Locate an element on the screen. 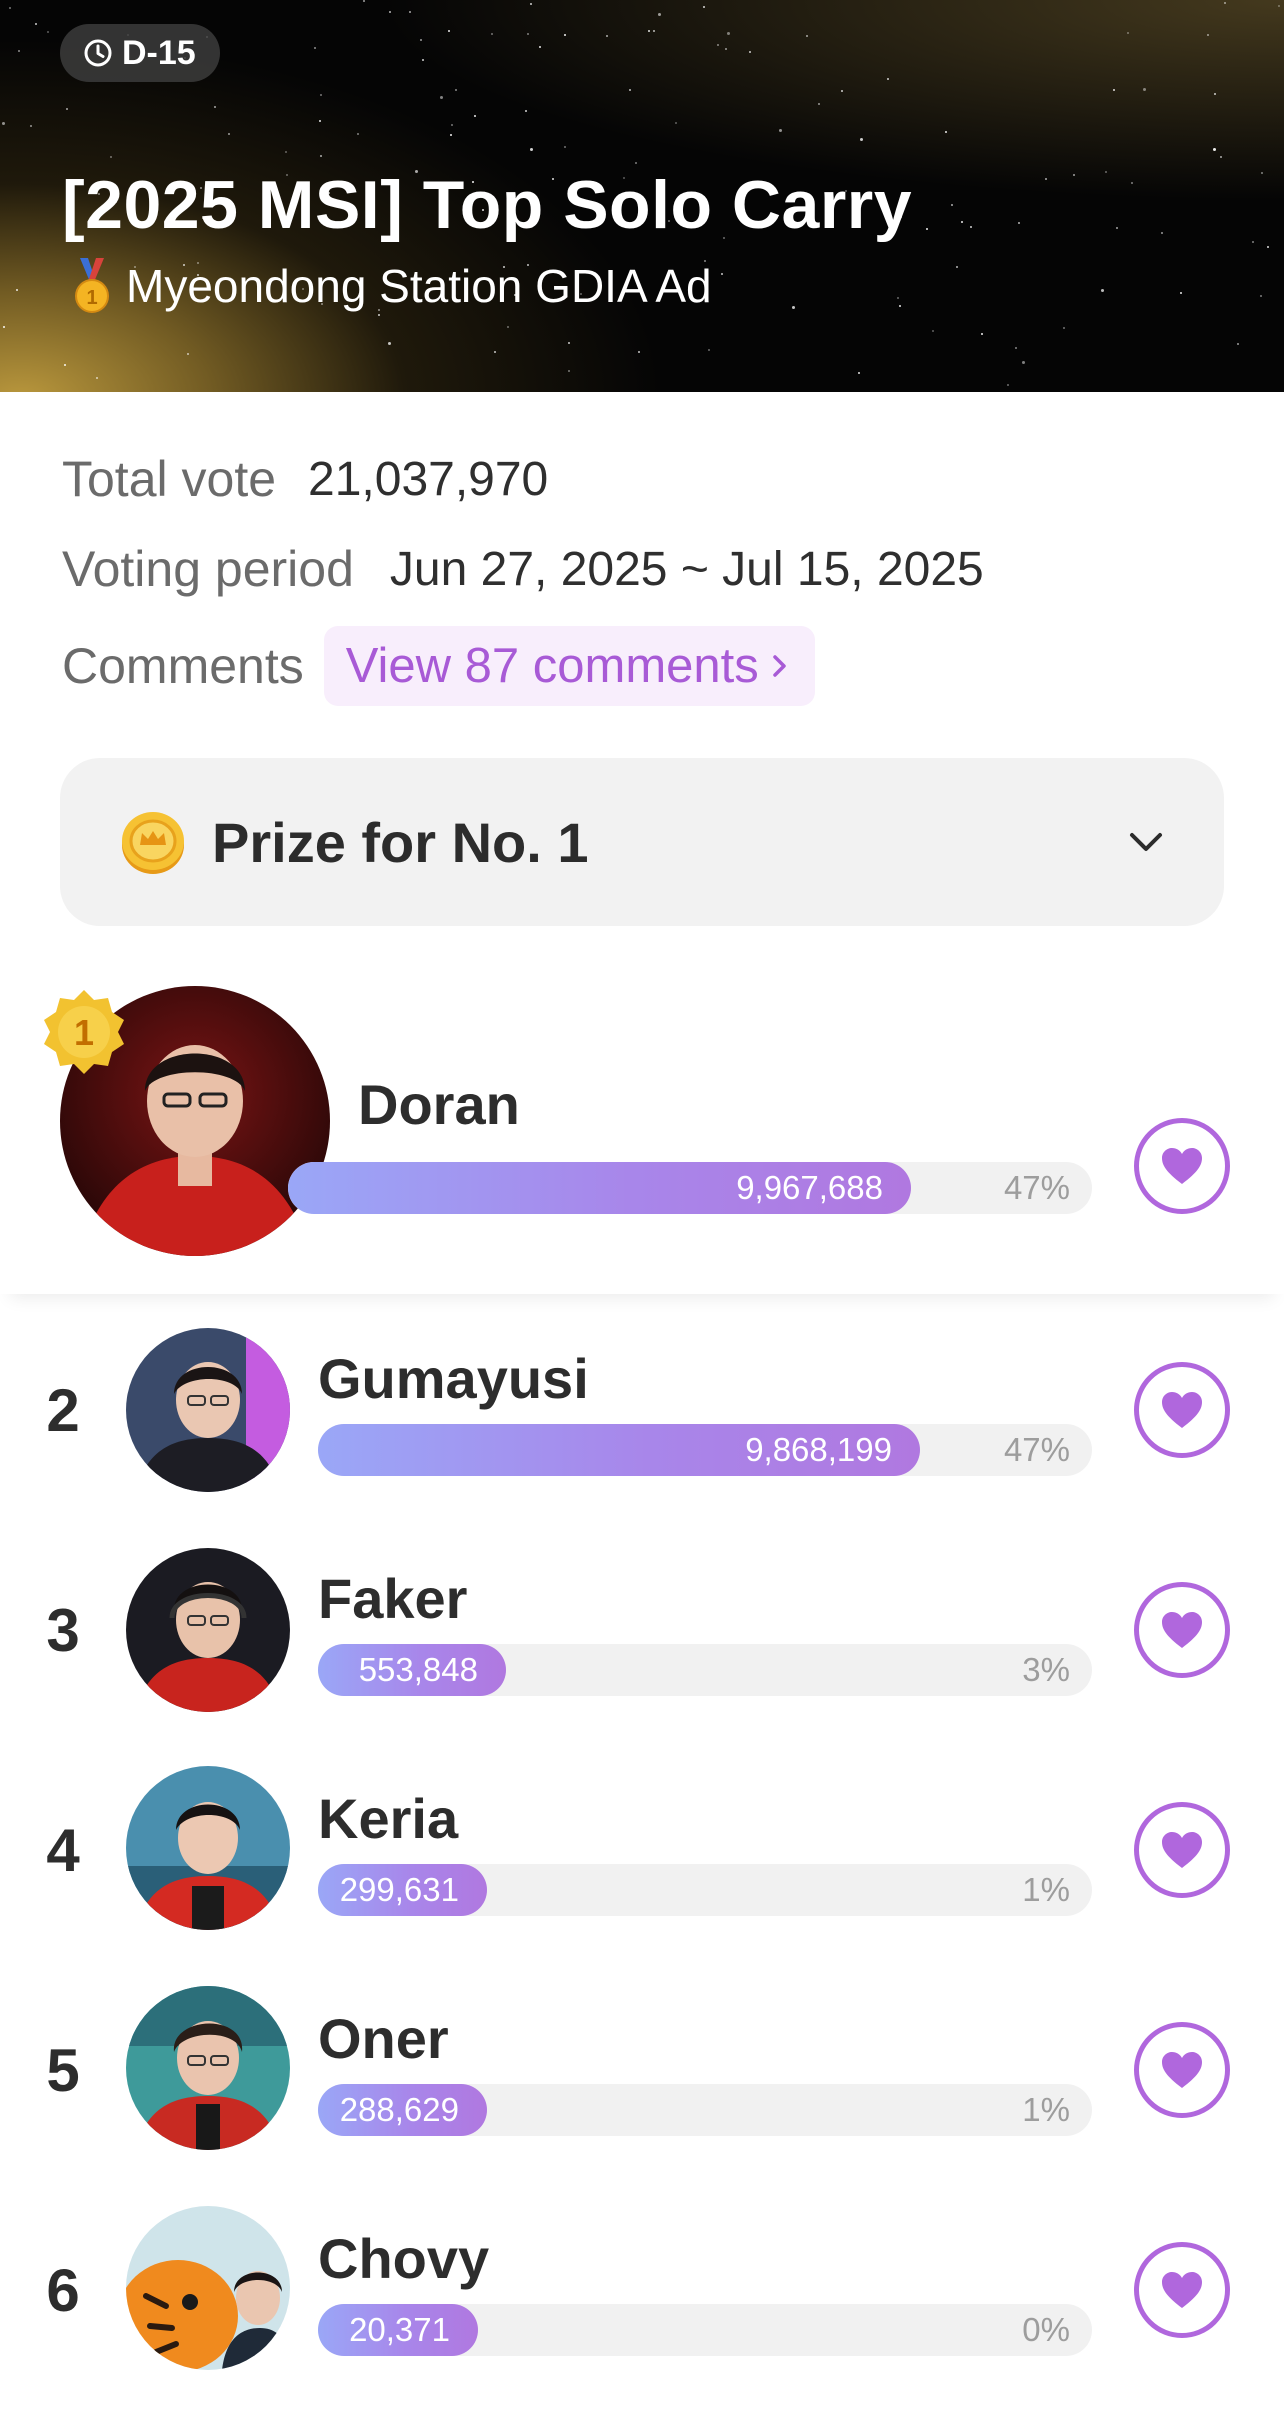  candidate-name: Doran is located at coordinates (439, 1104).